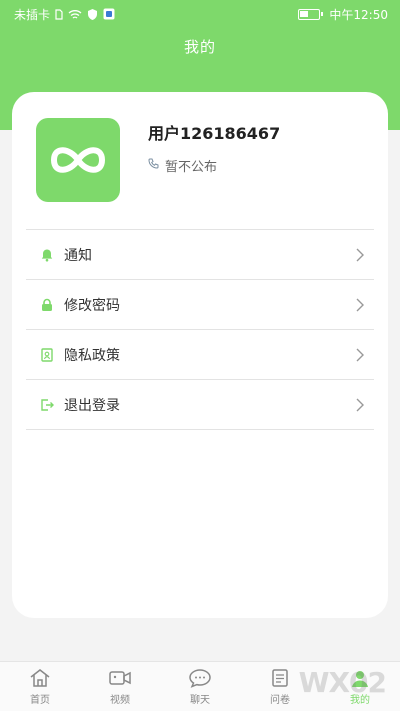 The image size is (400, 711). Describe the element at coordinates (191, 167) in the screenshot. I see `phone-text: 暂不公布` at that location.